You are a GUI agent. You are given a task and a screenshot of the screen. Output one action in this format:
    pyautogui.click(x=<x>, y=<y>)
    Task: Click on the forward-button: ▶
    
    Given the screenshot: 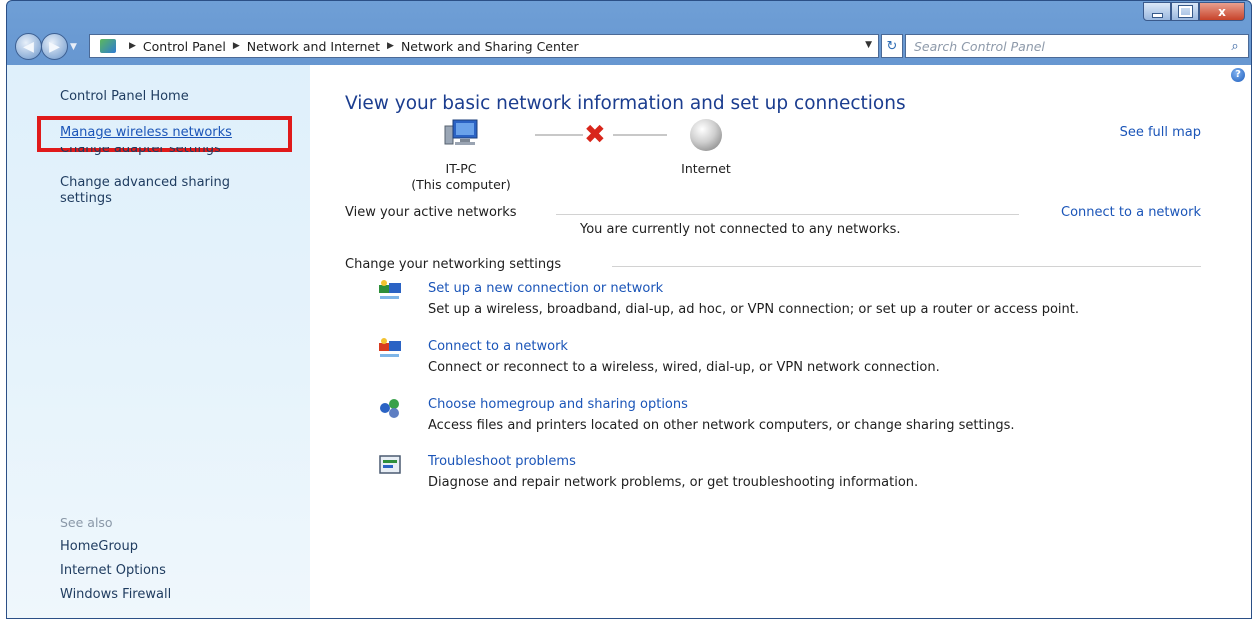 What is the action you would take?
    pyautogui.click(x=54, y=46)
    